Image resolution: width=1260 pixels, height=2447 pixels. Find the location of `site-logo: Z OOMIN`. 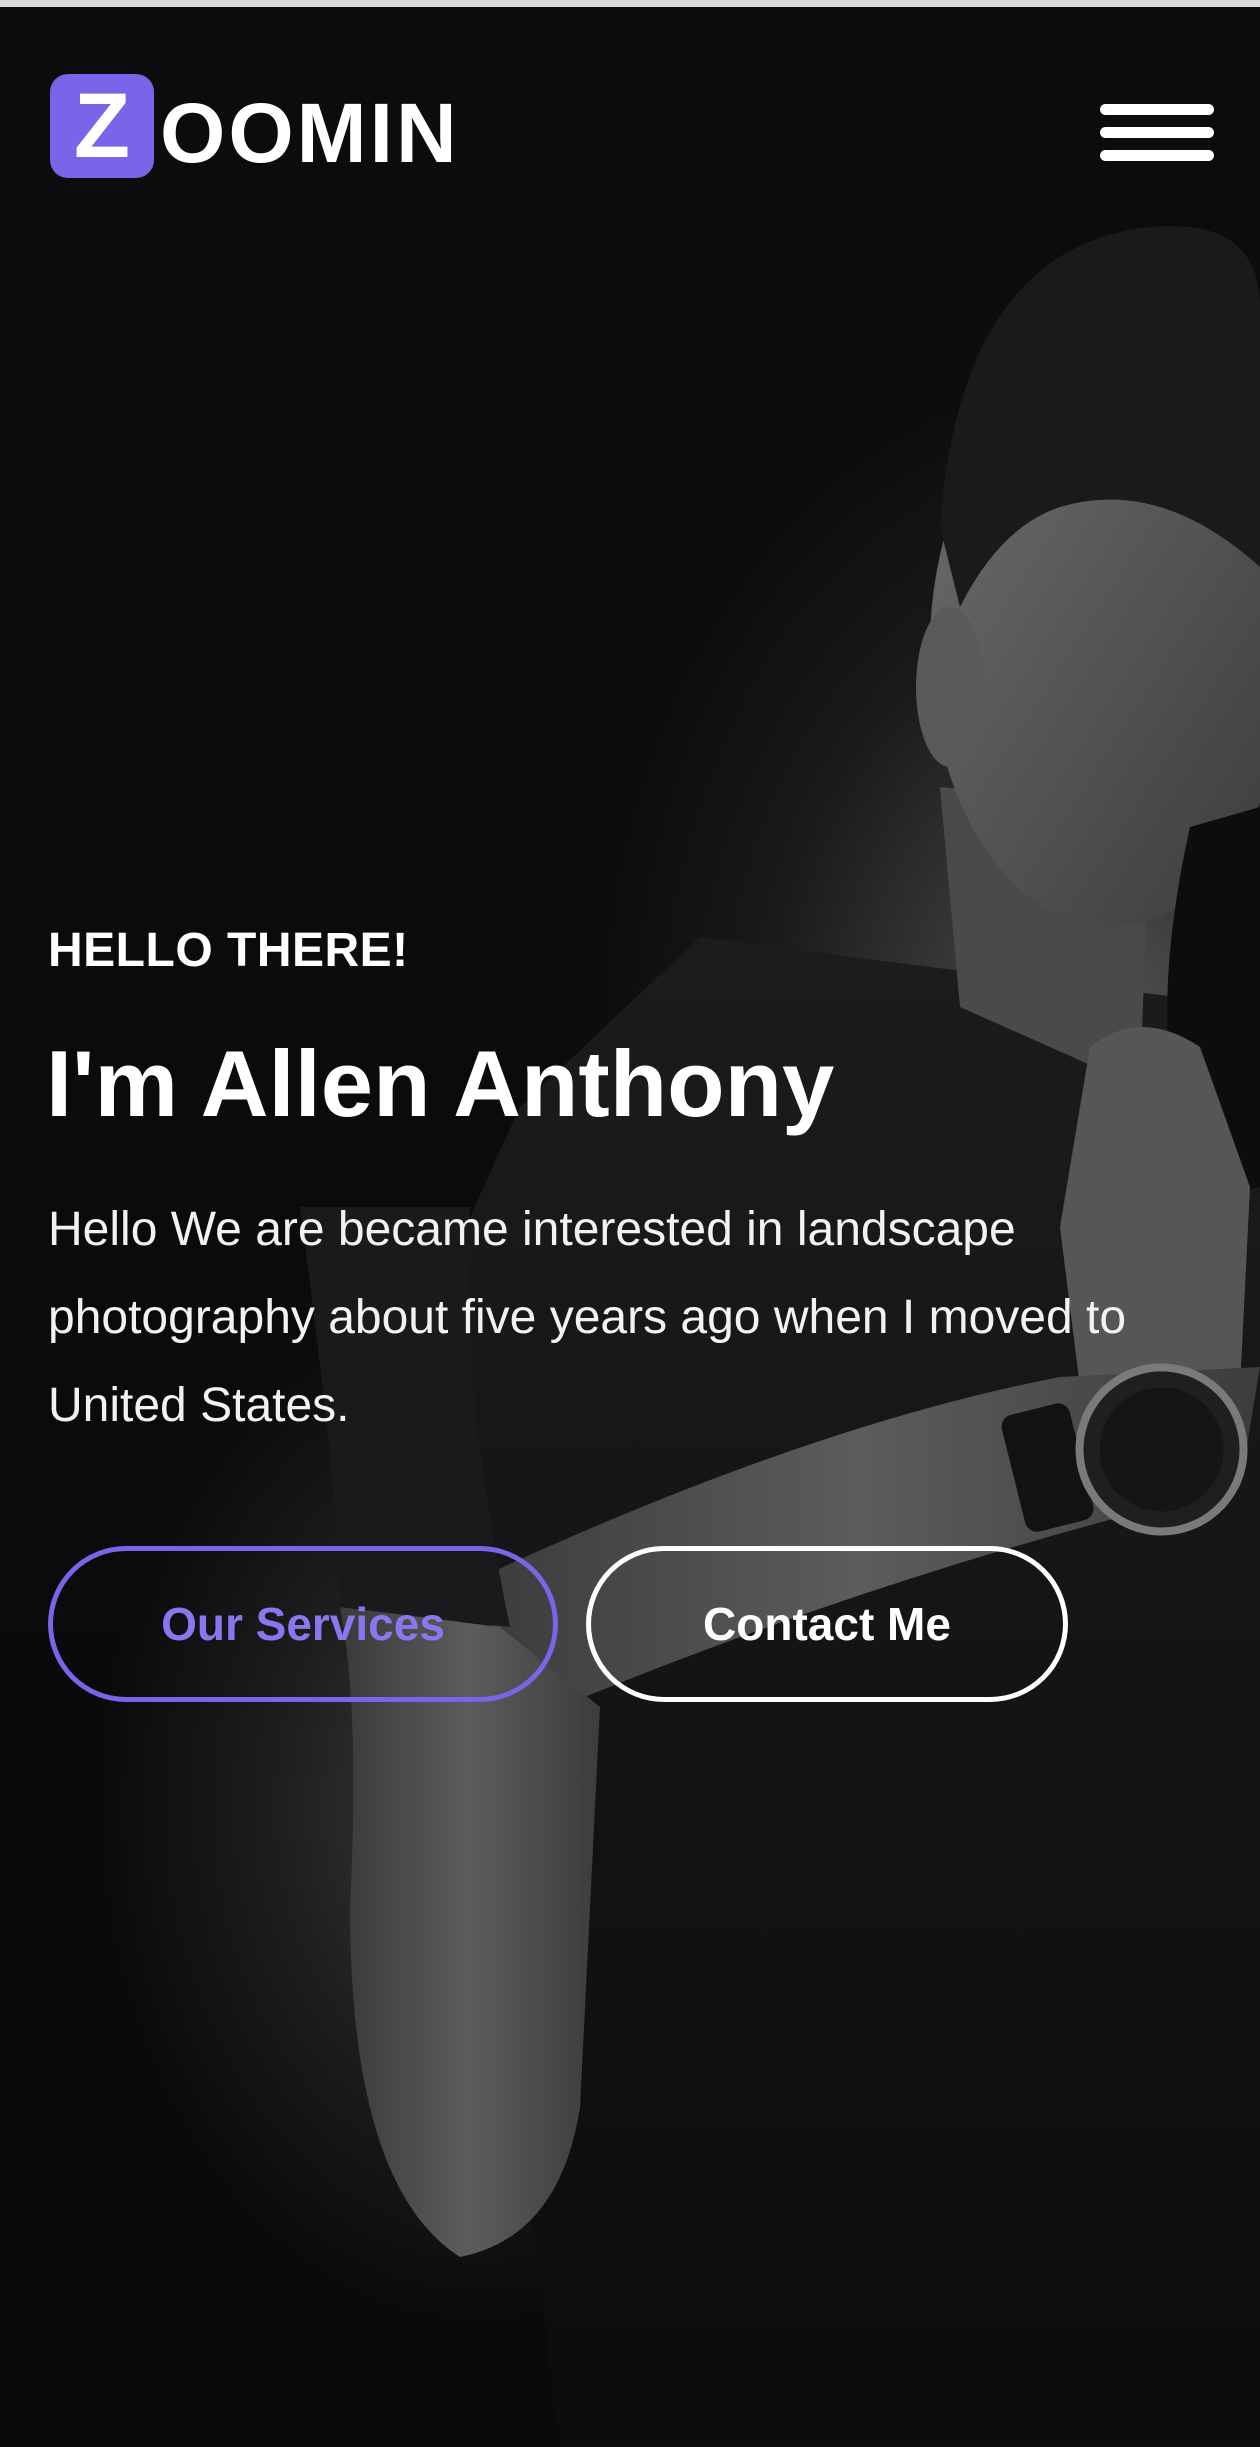

site-logo: Z OOMIN is located at coordinates (255, 126).